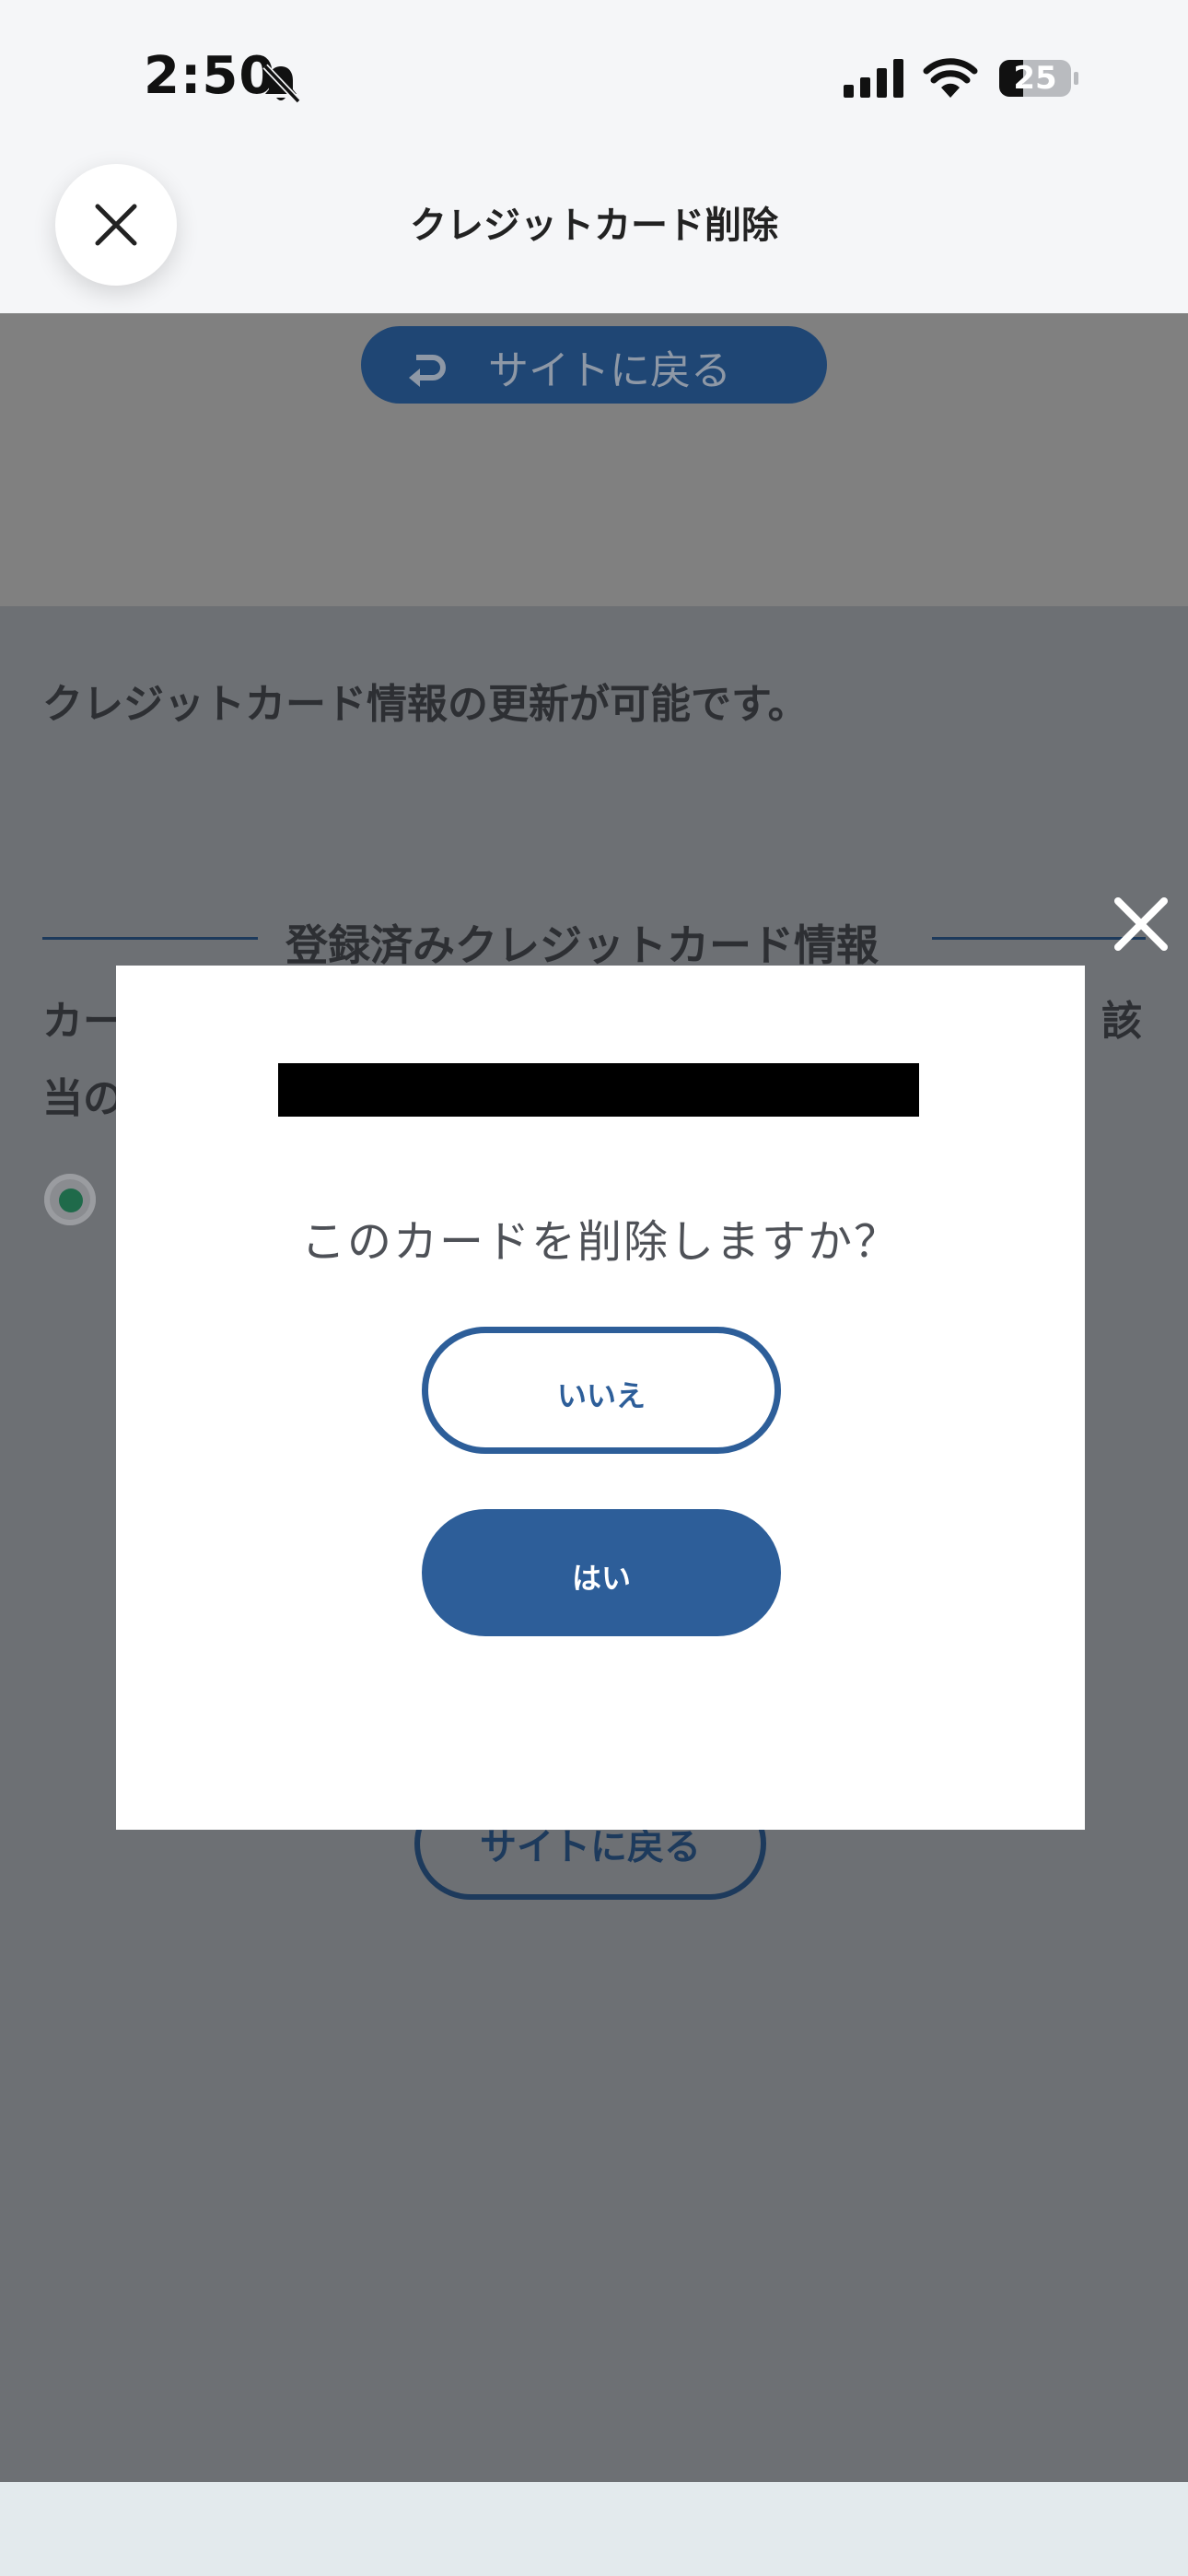  Describe the element at coordinates (594, 2529) in the screenshot. I see `bottom-bar` at that location.